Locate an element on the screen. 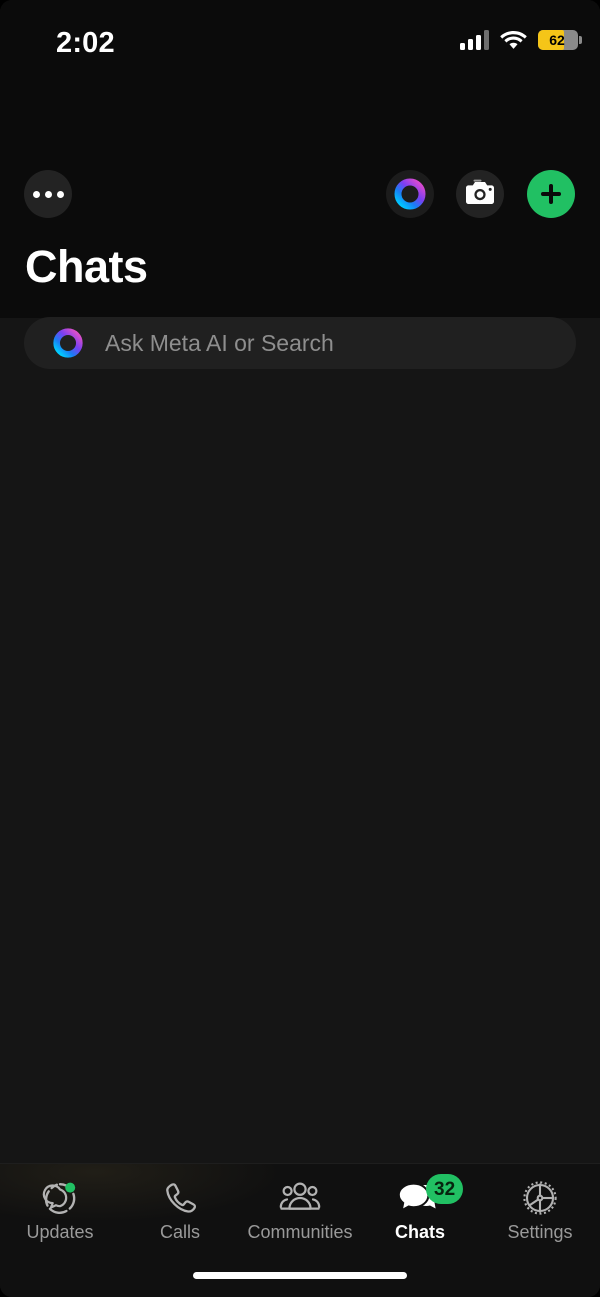 The height and width of the screenshot is (1297, 600). battery-icon: 62 is located at coordinates (560, 40).